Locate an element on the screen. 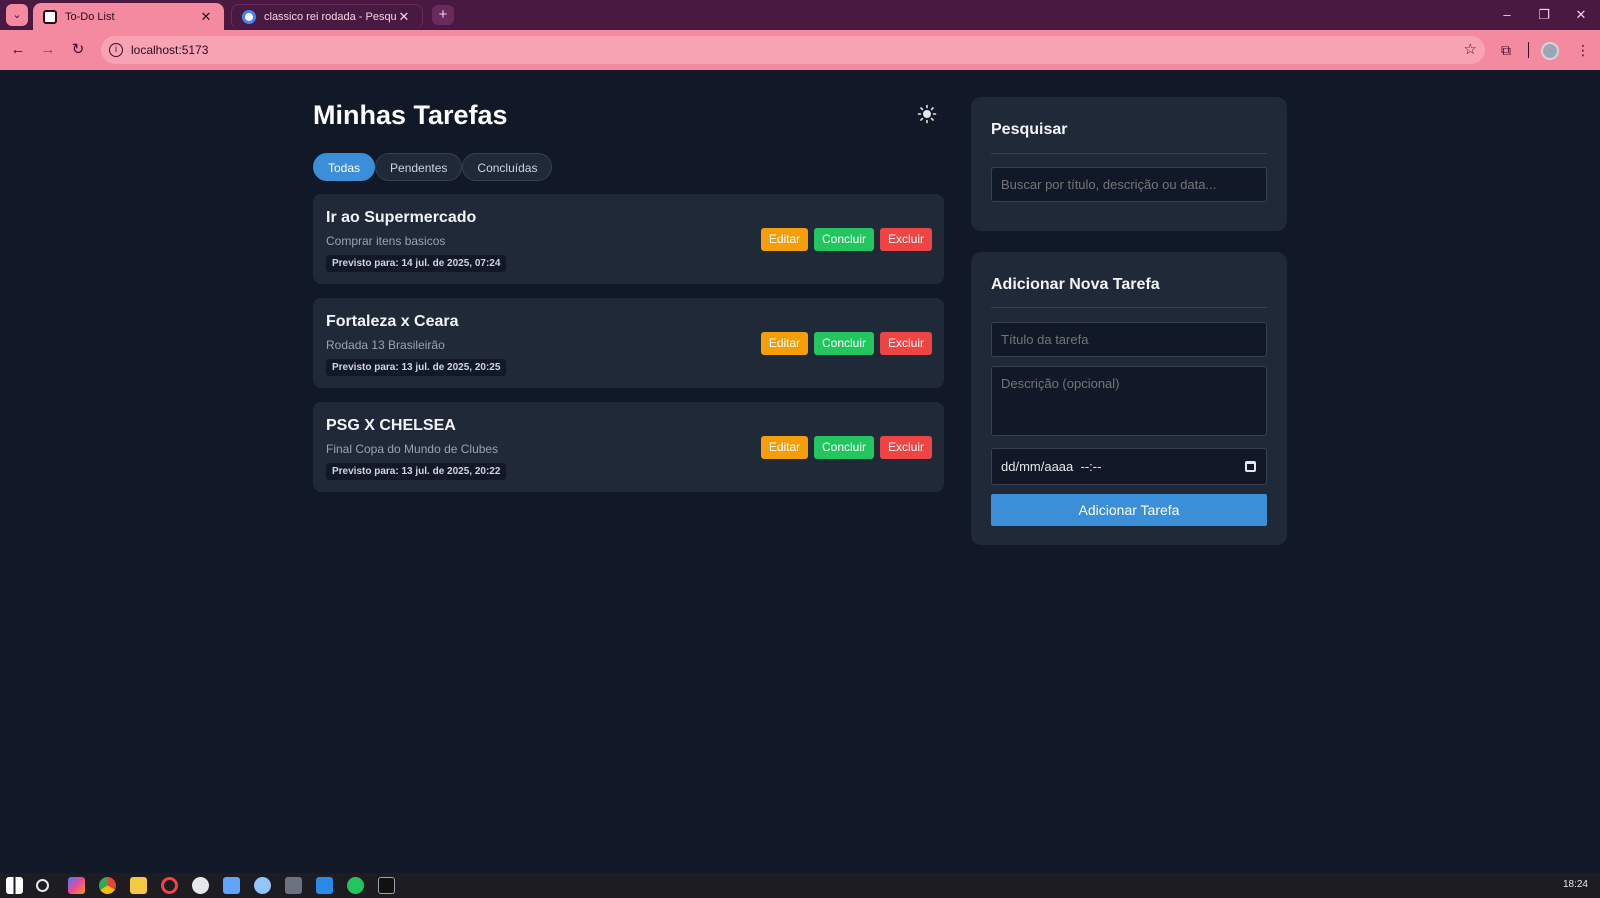 The image size is (1600, 898). back-arrow-icon: ← is located at coordinates (18, 50).